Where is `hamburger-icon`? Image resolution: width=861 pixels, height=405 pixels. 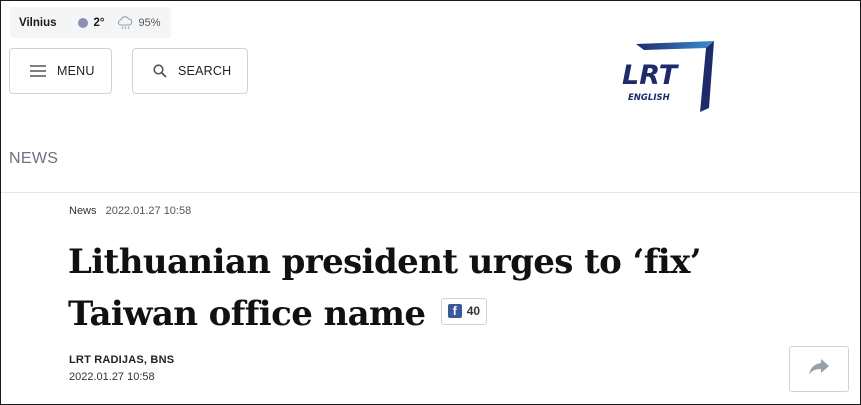
hamburger-icon is located at coordinates (38, 71).